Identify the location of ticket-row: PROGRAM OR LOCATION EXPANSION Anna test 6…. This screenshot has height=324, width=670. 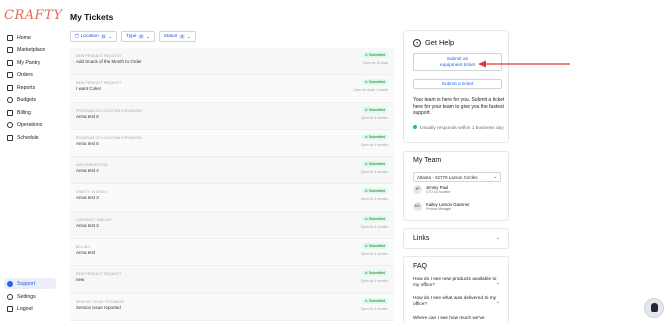
(232, 116).